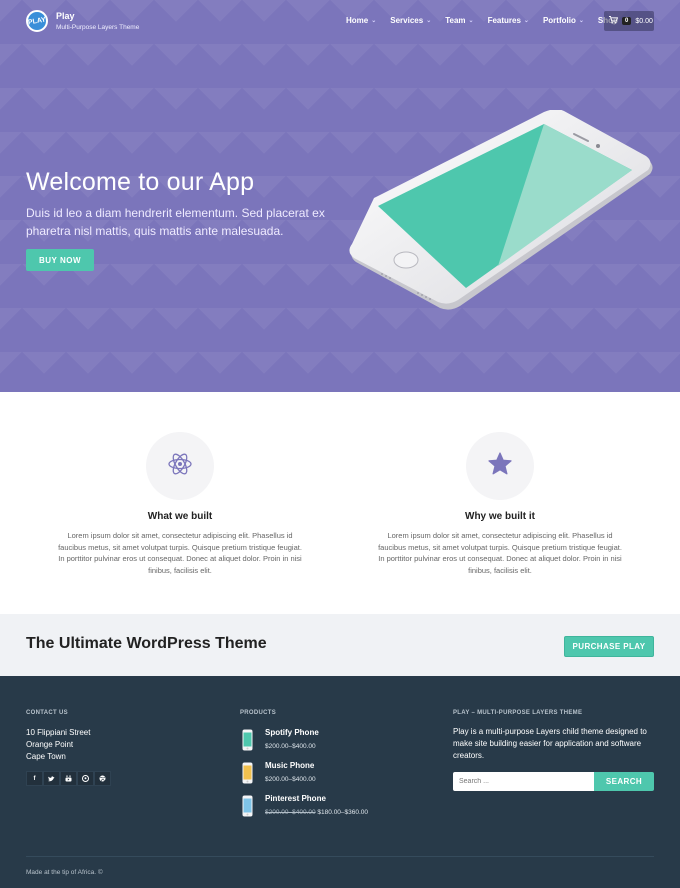  I want to click on address-line: Orange Point, so click(50, 744).